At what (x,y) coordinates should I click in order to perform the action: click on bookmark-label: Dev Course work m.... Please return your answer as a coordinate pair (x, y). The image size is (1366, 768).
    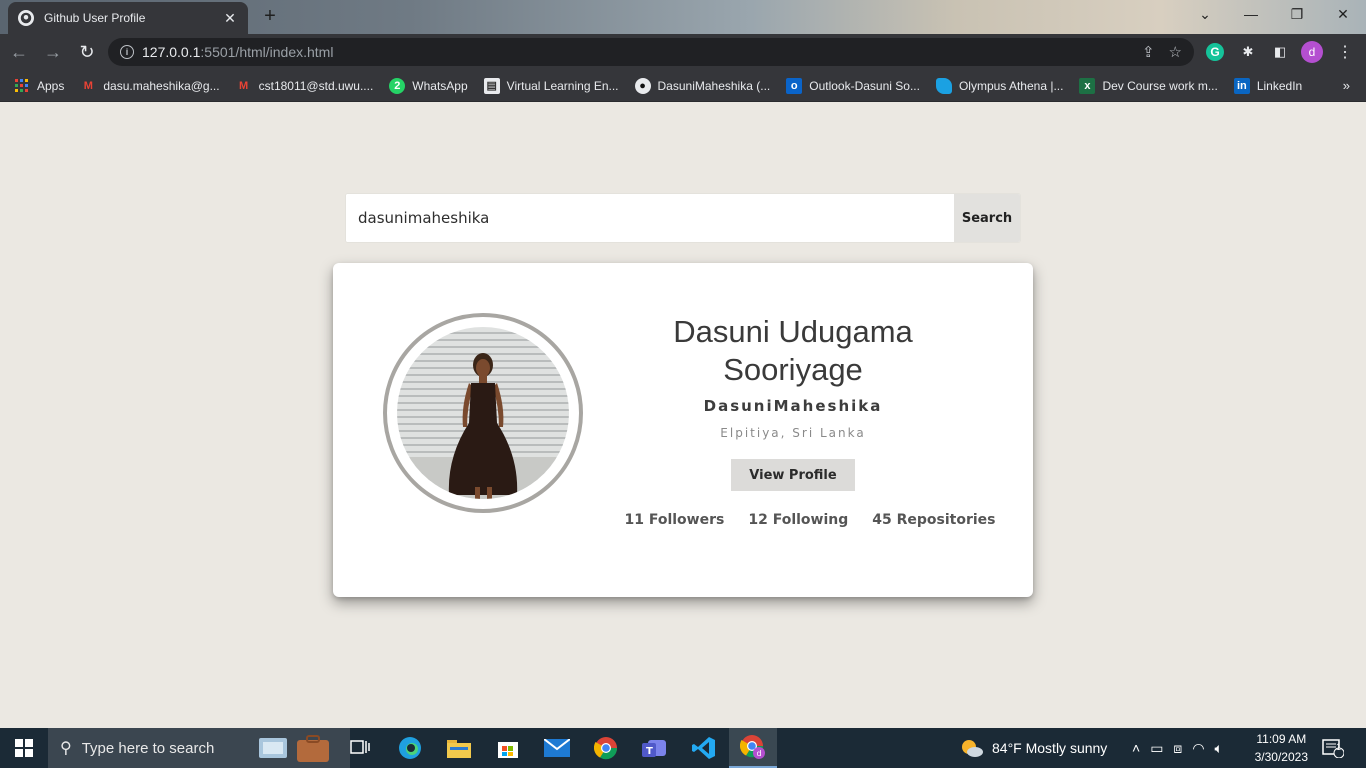
    Looking at the image, I should click on (1160, 85).